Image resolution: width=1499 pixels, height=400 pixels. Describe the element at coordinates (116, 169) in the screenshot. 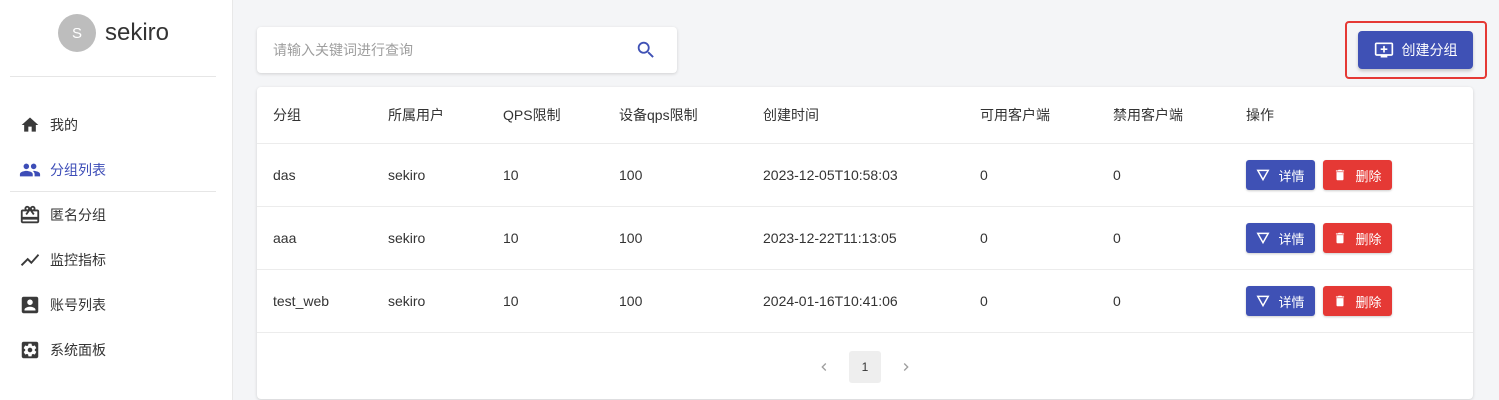

I see `sidebar-item-group-list: 分组列表` at that location.